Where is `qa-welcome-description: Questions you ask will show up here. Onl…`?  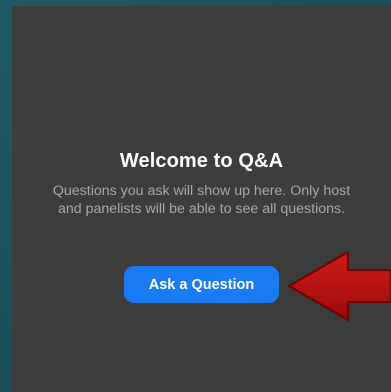 qa-welcome-description: Questions you ask will show up here. Onl… is located at coordinates (201, 200).